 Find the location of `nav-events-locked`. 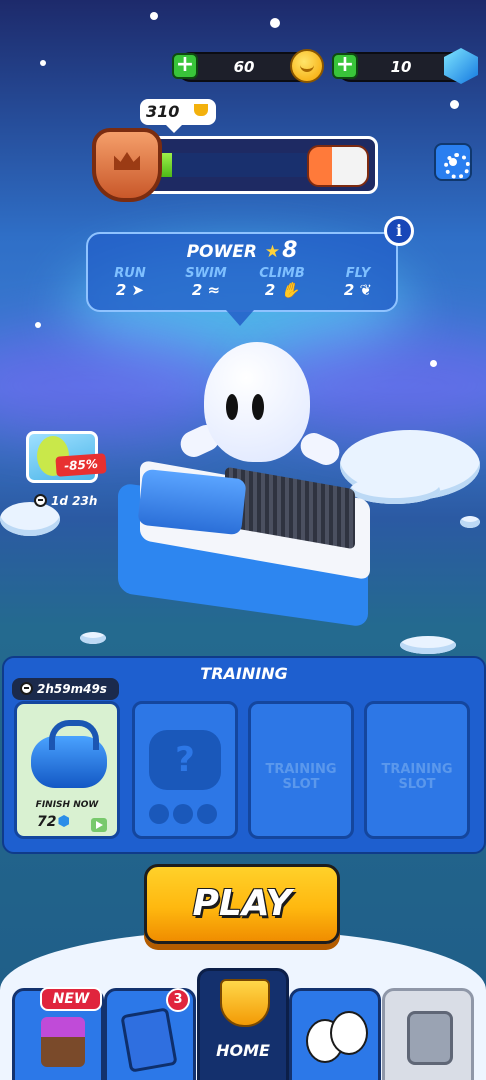

nav-events-locked is located at coordinates (428, 1034).